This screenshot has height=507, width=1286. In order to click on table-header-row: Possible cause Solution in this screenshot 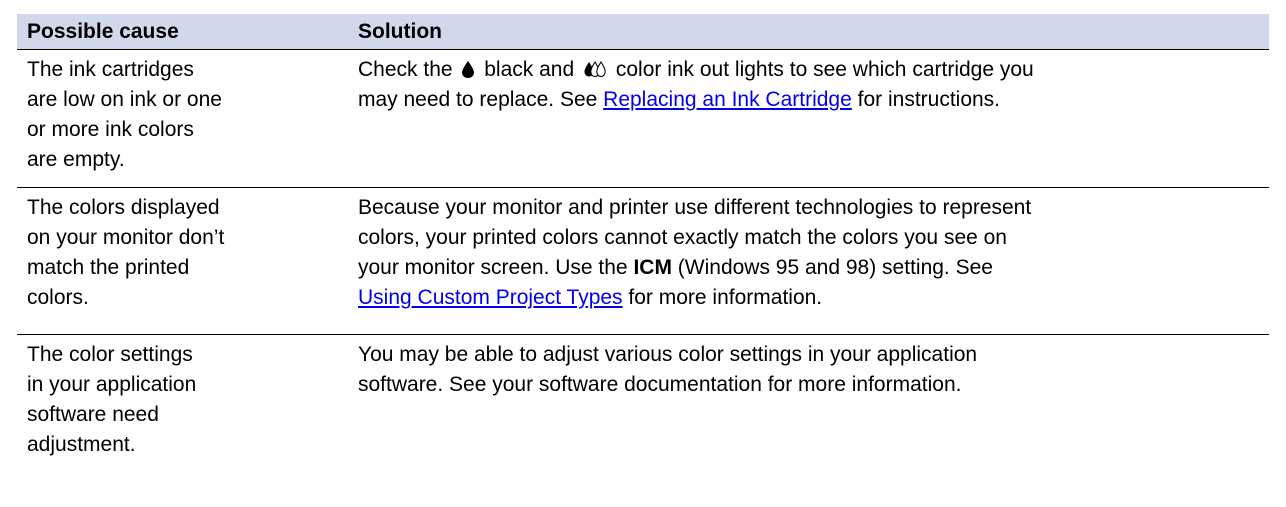, I will do `click(643, 32)`.